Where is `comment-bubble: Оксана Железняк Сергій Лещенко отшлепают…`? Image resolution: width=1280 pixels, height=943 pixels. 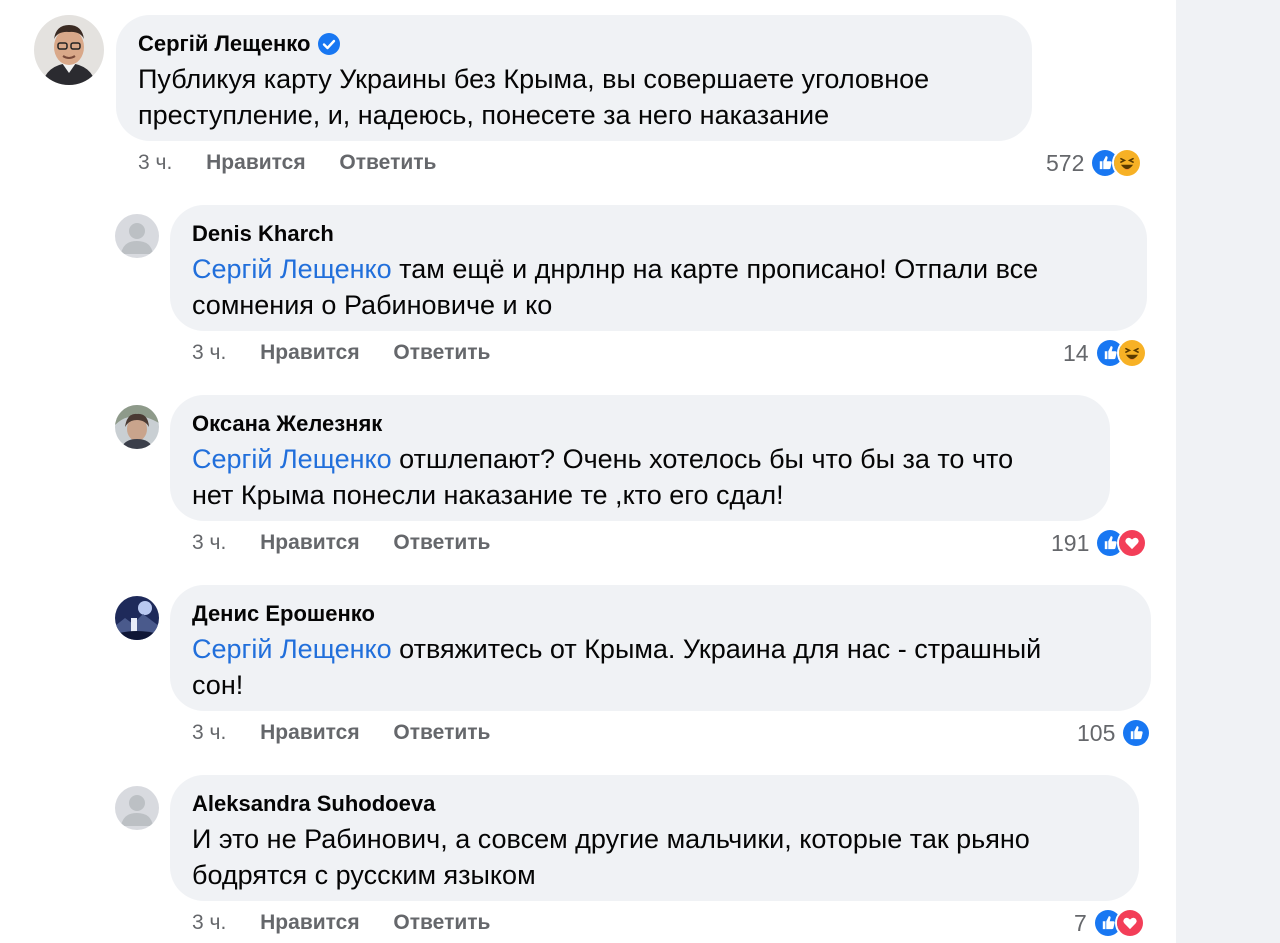
comment-bubble: Оксана Железняк Сергій Лещенко отшлепают… is located at coordinates (640, 458).